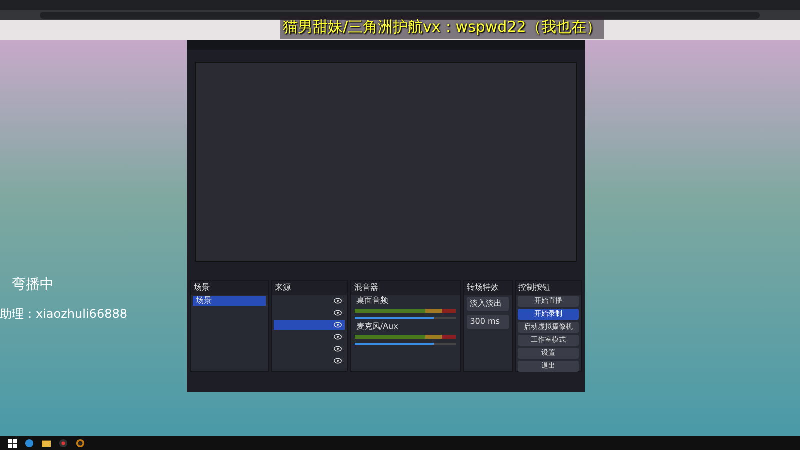 The width and height of the screenshot is (800, 450). What do you see at coordinates (12, 443) in the screenshot?
I see `windows-start-icon` at bounding box center [12, 443].